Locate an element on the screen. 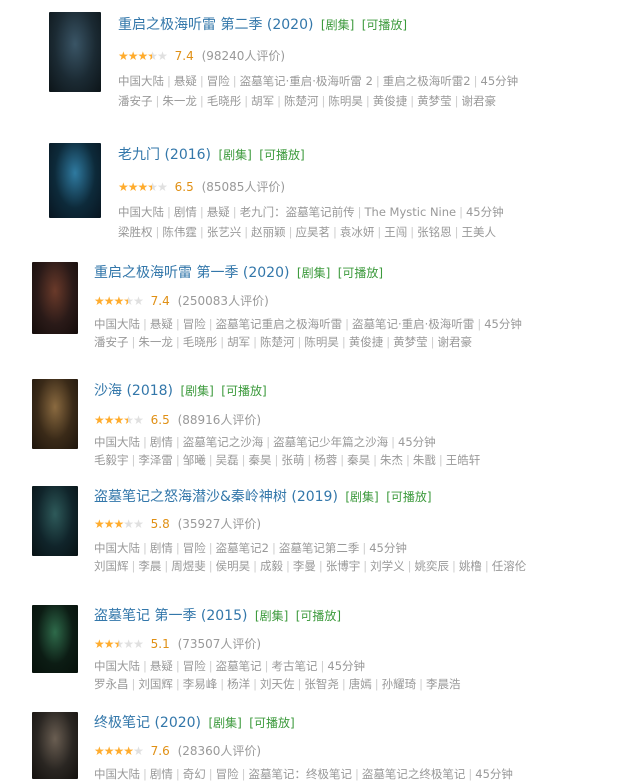 The width and height of the screenshot is (640, 782). meta-tag: 盗墓笔记重启之极海听雷 is located at coordinates (279, 324).